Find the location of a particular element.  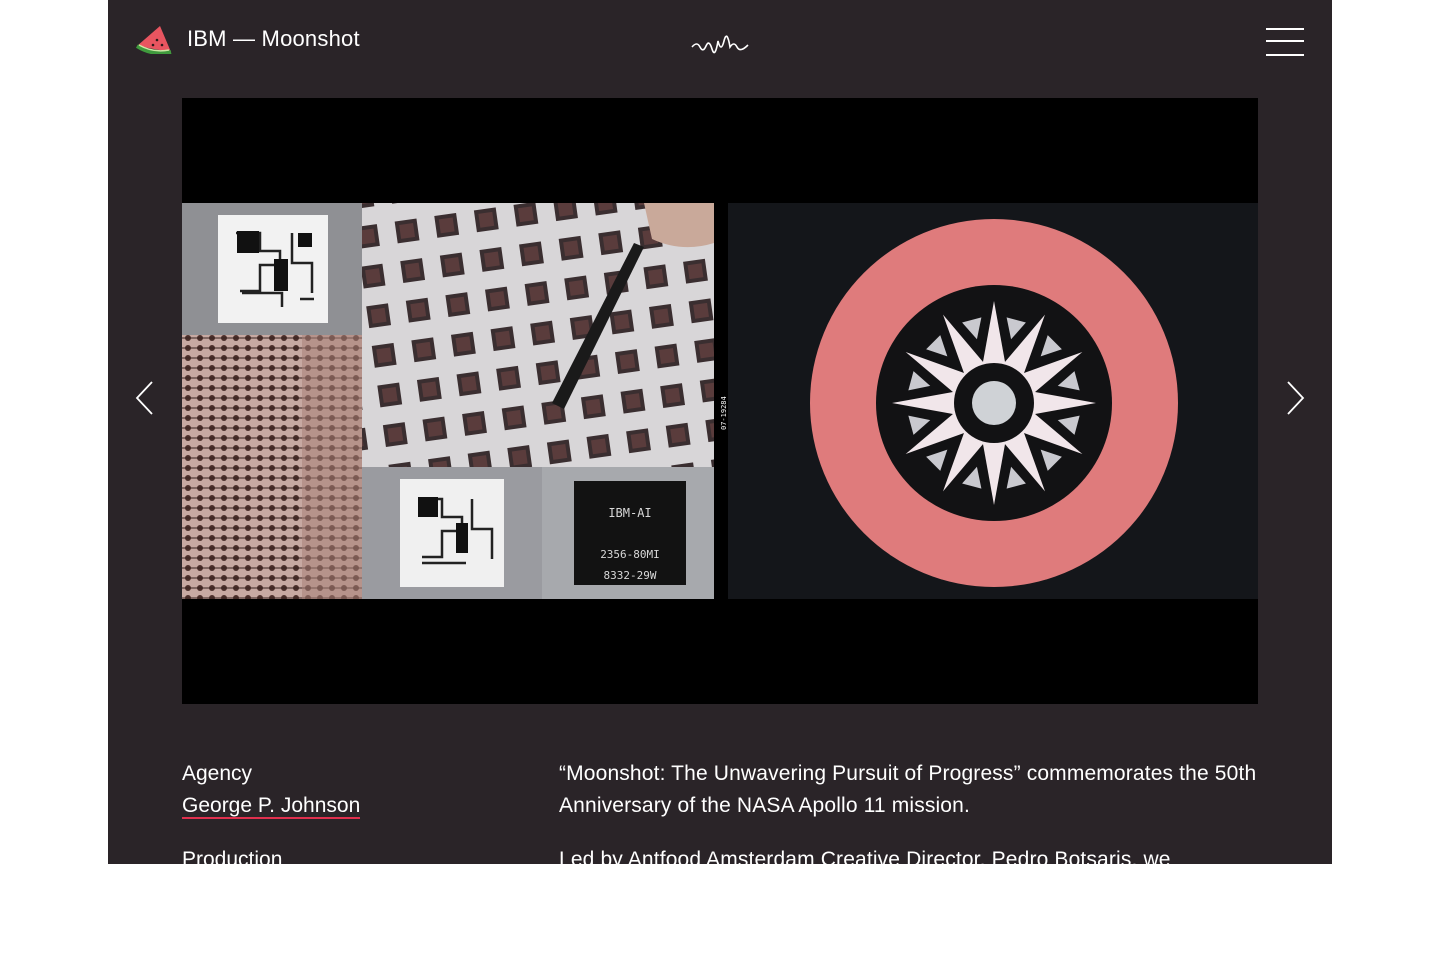

top-navigation: IBM — Moonshot is located at coordinates (720, 43).